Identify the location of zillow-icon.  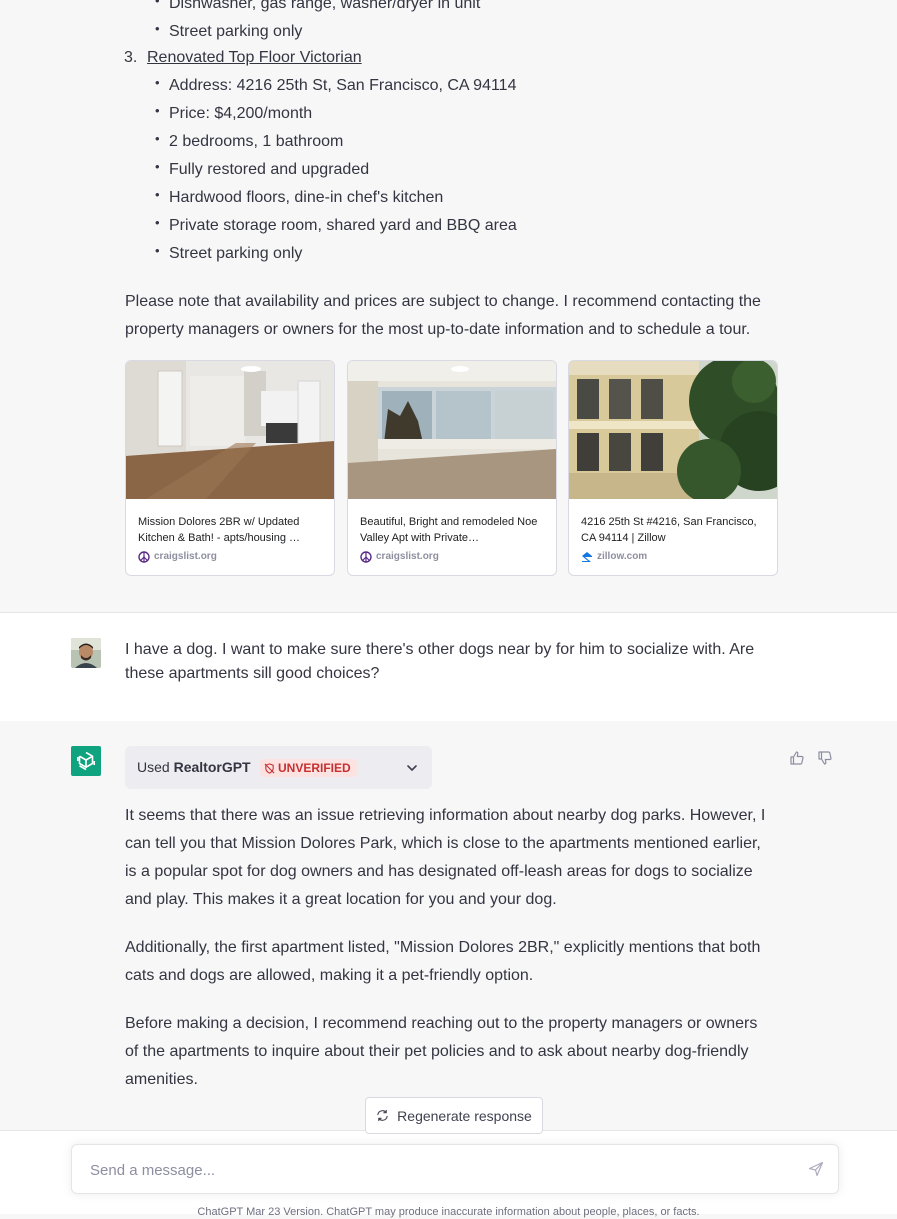
(587, 557).